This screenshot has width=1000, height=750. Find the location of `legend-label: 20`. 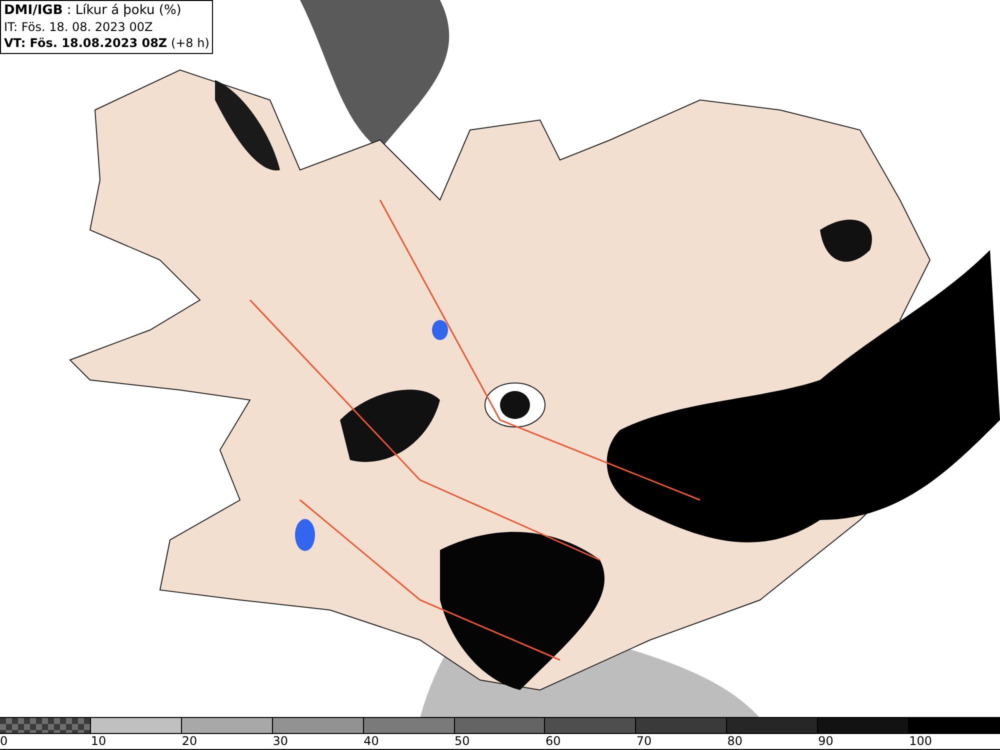

legend-label: 20 is located at coordinates (190, 741).